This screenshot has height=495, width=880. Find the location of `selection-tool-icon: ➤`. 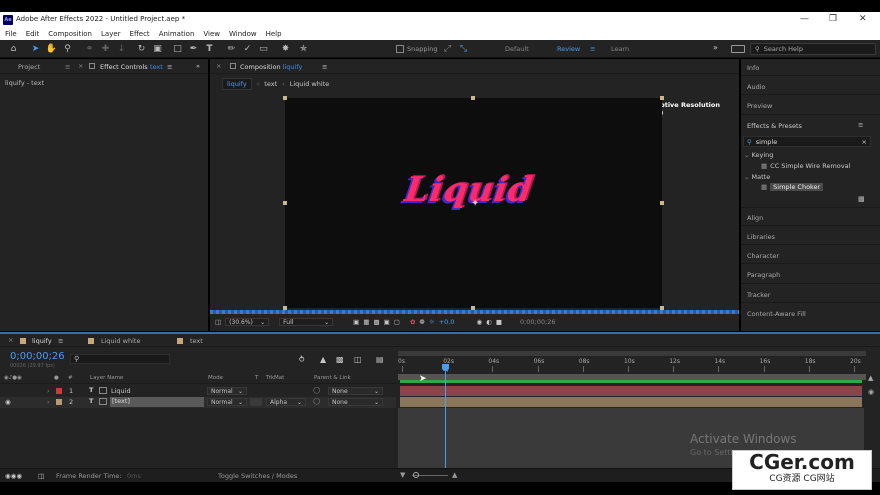

selection-tool-icon: ➤ is located at coordinates (35, 48).